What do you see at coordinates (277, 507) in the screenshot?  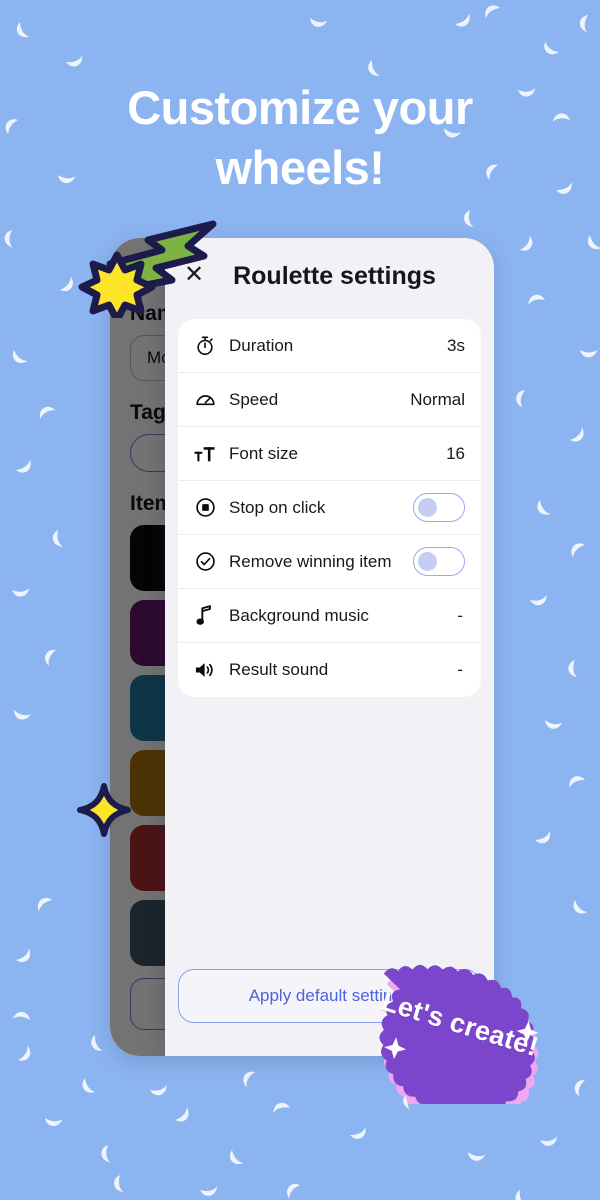 I see `setting-label: Stop on click` at bounding box center [277, 507].